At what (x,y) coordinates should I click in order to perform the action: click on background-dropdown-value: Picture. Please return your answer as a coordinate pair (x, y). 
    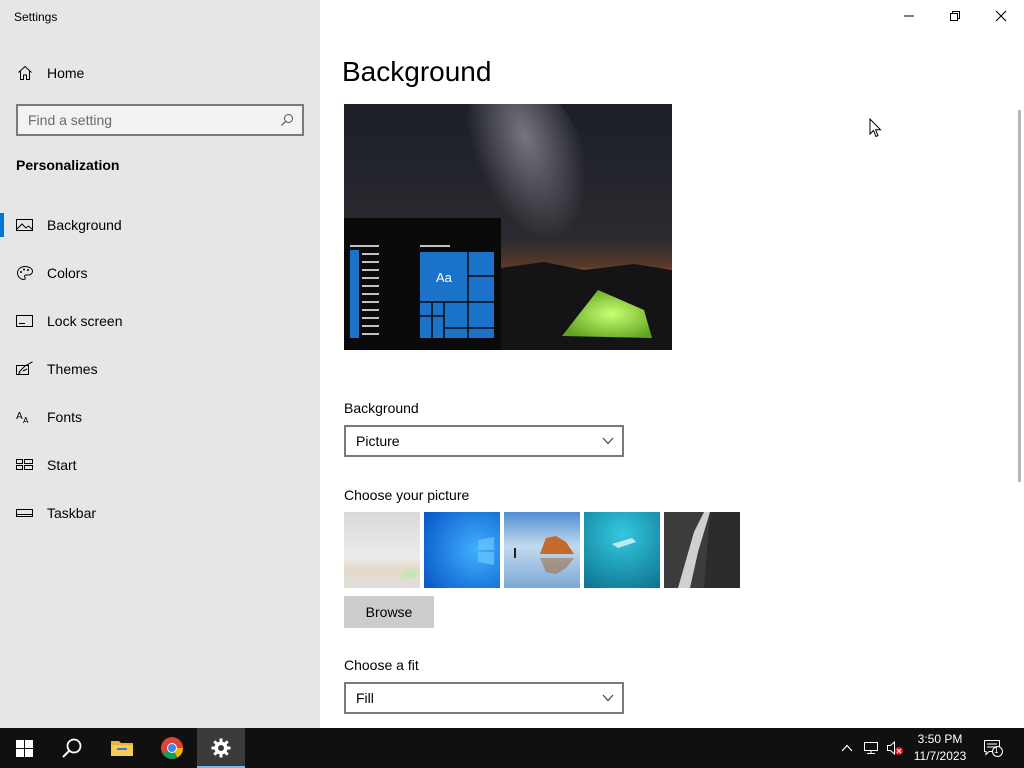
    Looking at the image, I should click on (378, 441).